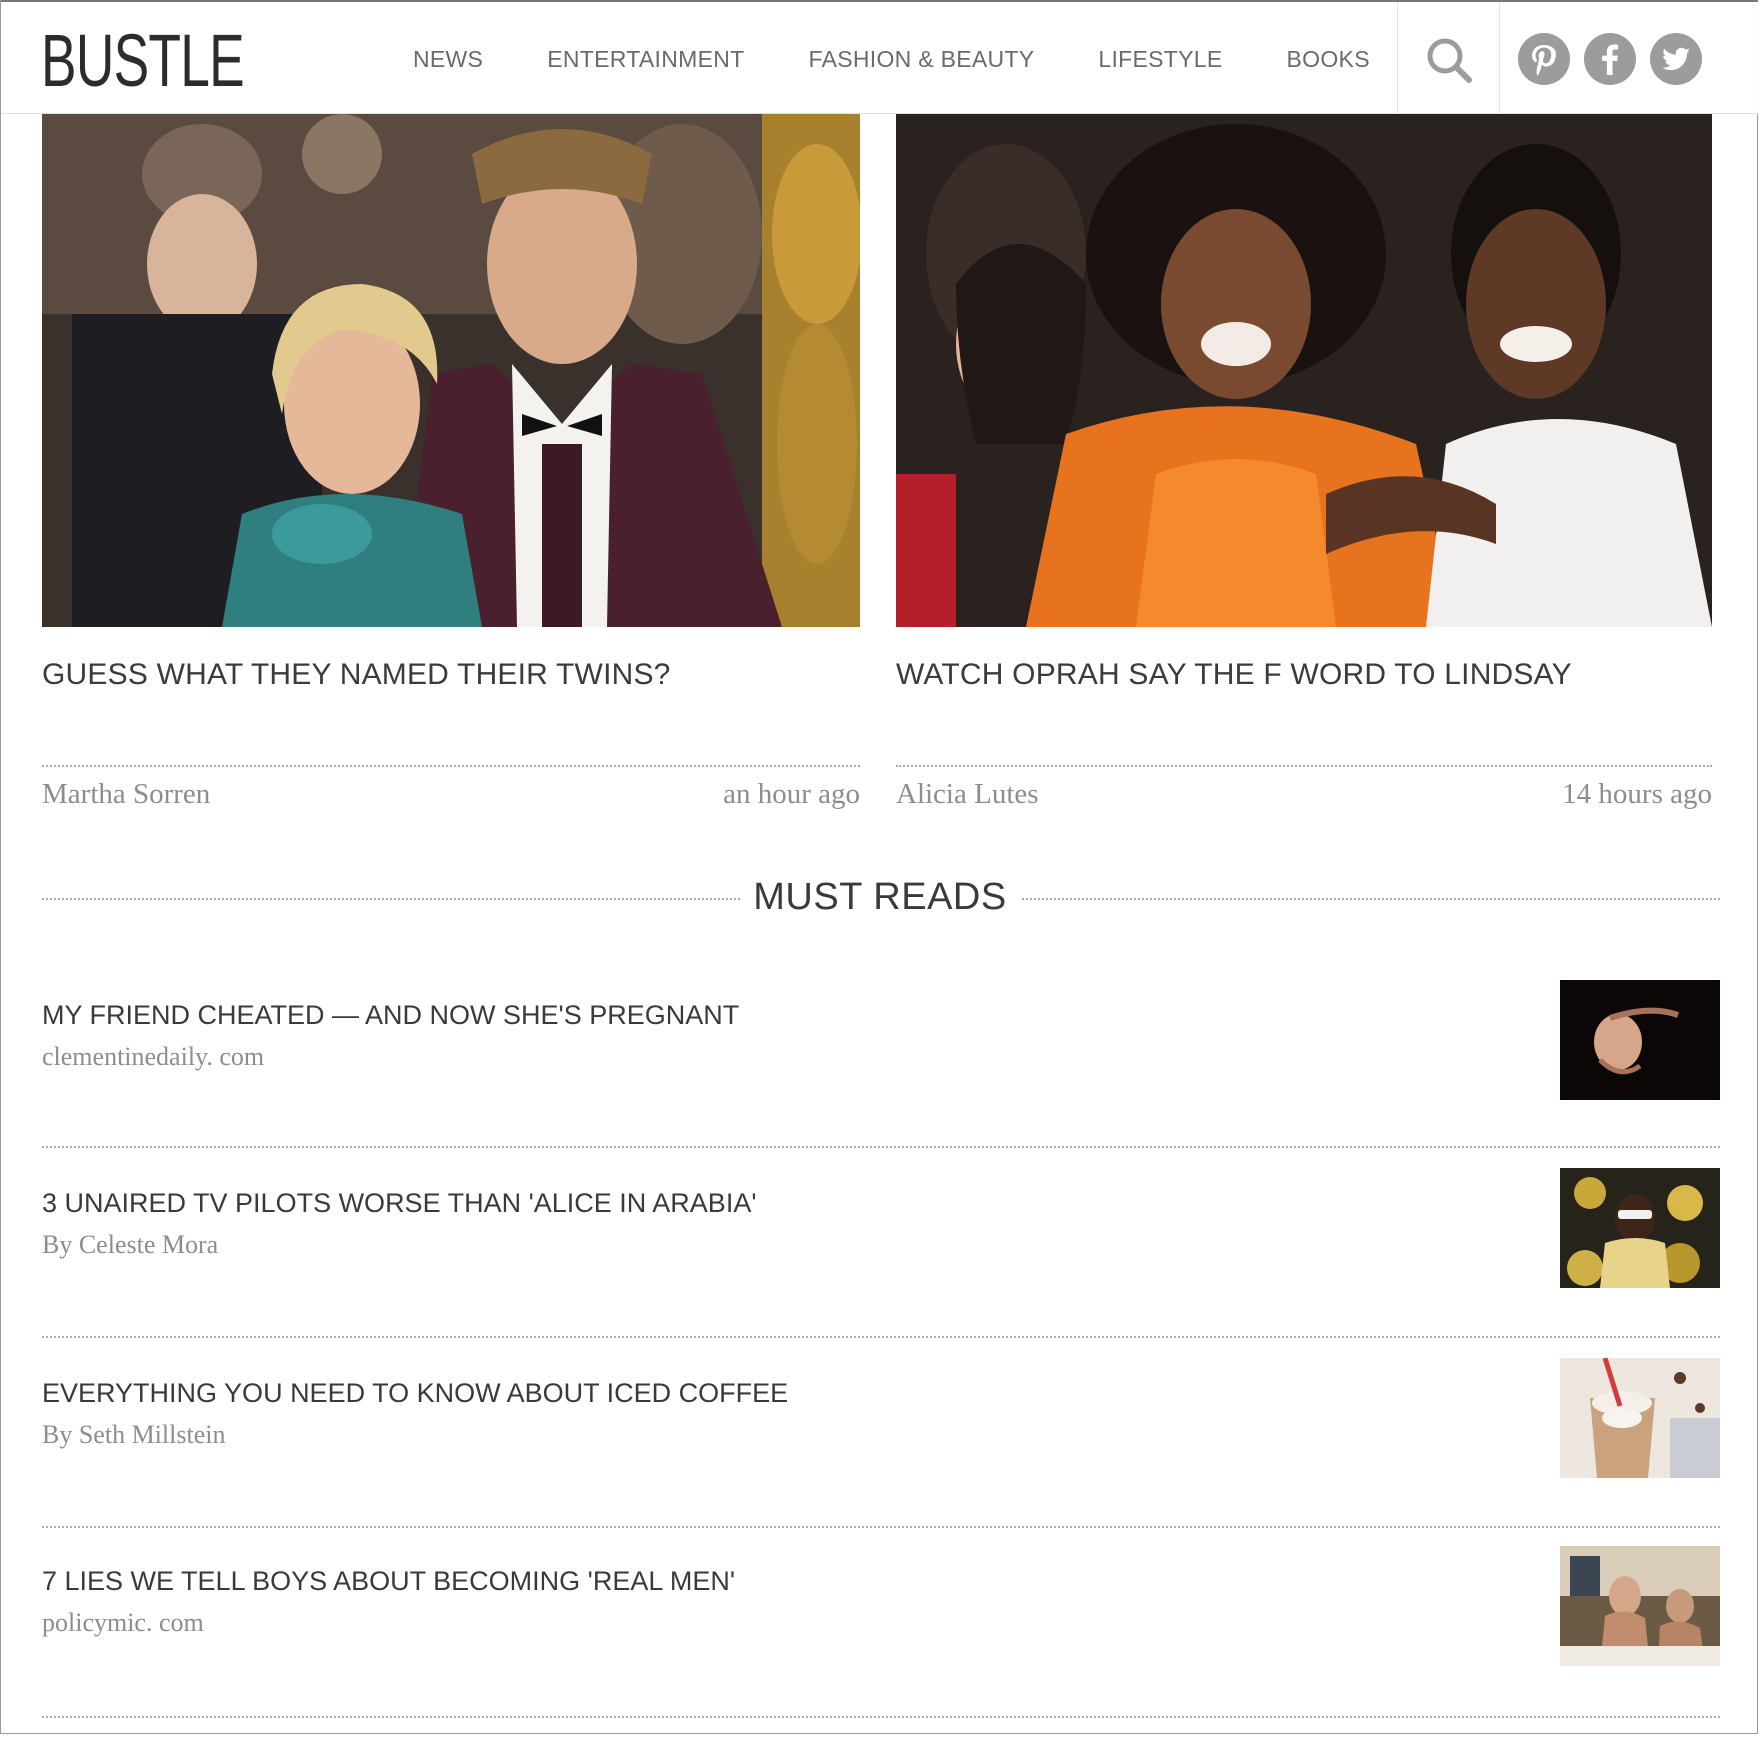 This screenshot has width=1760, height=1754. I want to click on featured-time: an hour ago, so click(791, 794).